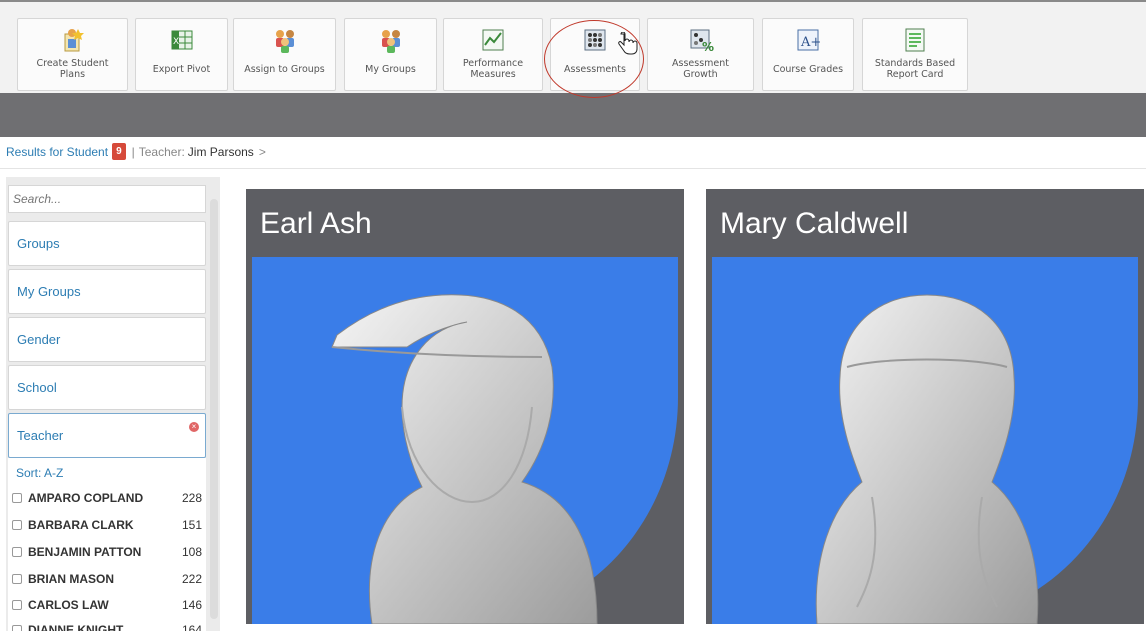 Image resolution: width=1146 pixels, height=631 pixels. I want to click on button-label: Assessment Growth, so click(700, 69).